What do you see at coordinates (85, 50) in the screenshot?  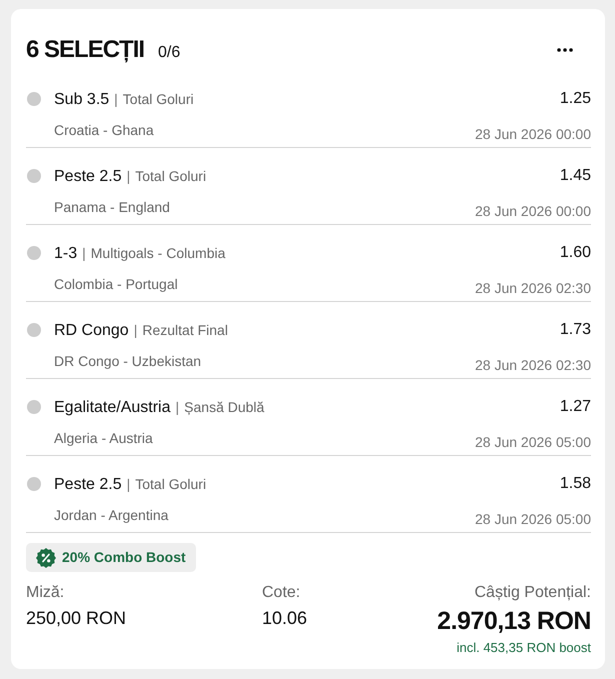 I see `selections-title: 6 SELECȚII` at bounding box center [85, 50].